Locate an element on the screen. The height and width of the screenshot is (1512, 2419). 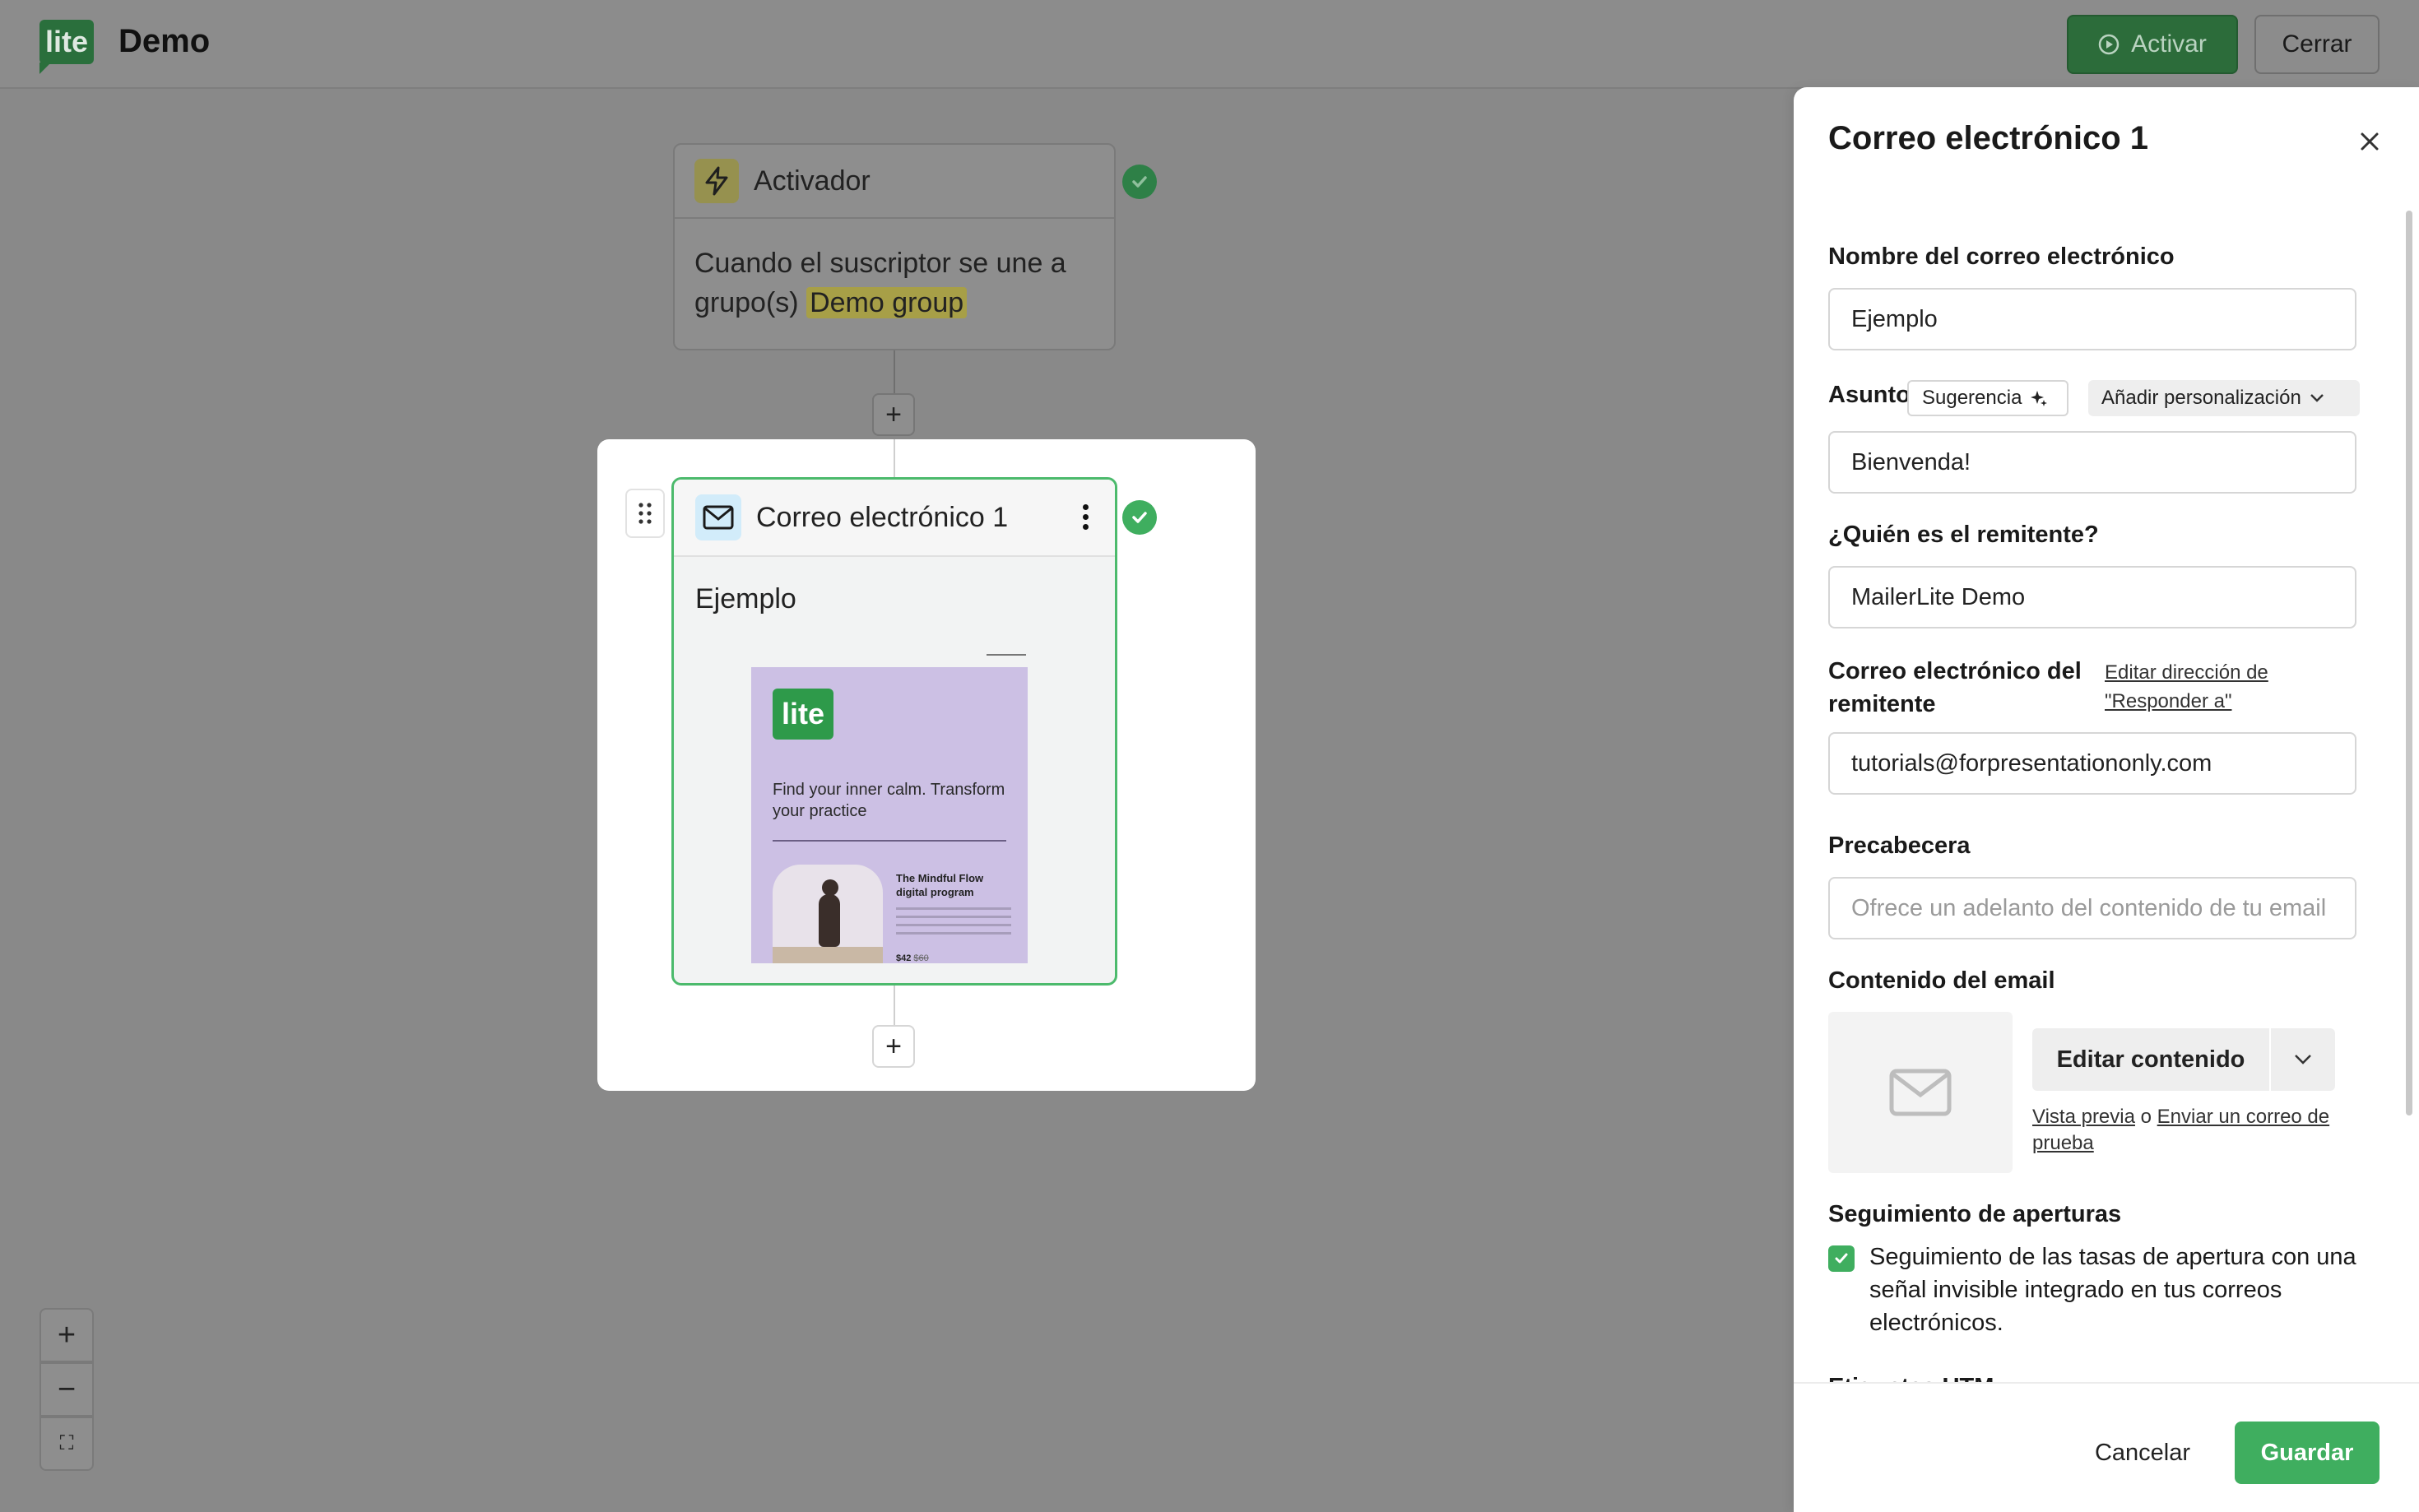
open-tracking-checkbox is located at coordinates (1841, 1258).